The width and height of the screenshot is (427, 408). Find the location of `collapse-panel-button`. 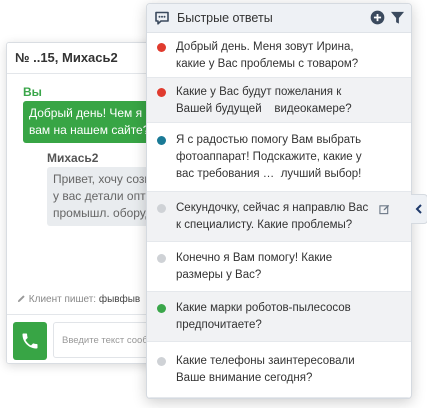

collapse-panel-button is located at coordinates (419, 209).